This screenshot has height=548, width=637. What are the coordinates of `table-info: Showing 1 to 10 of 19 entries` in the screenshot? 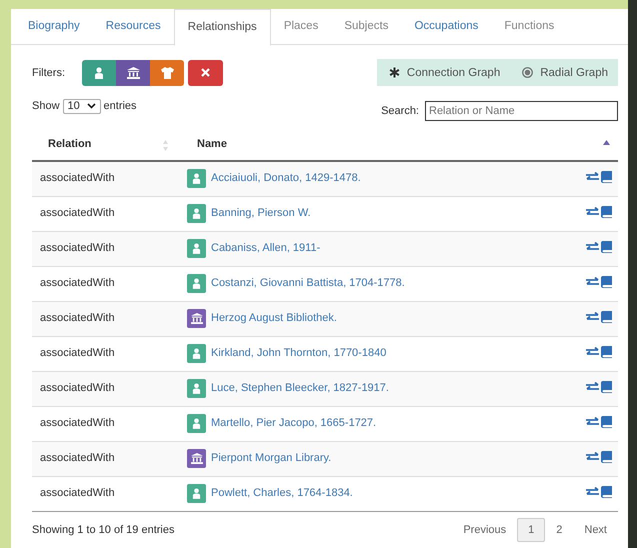 It's located at (103, 530).